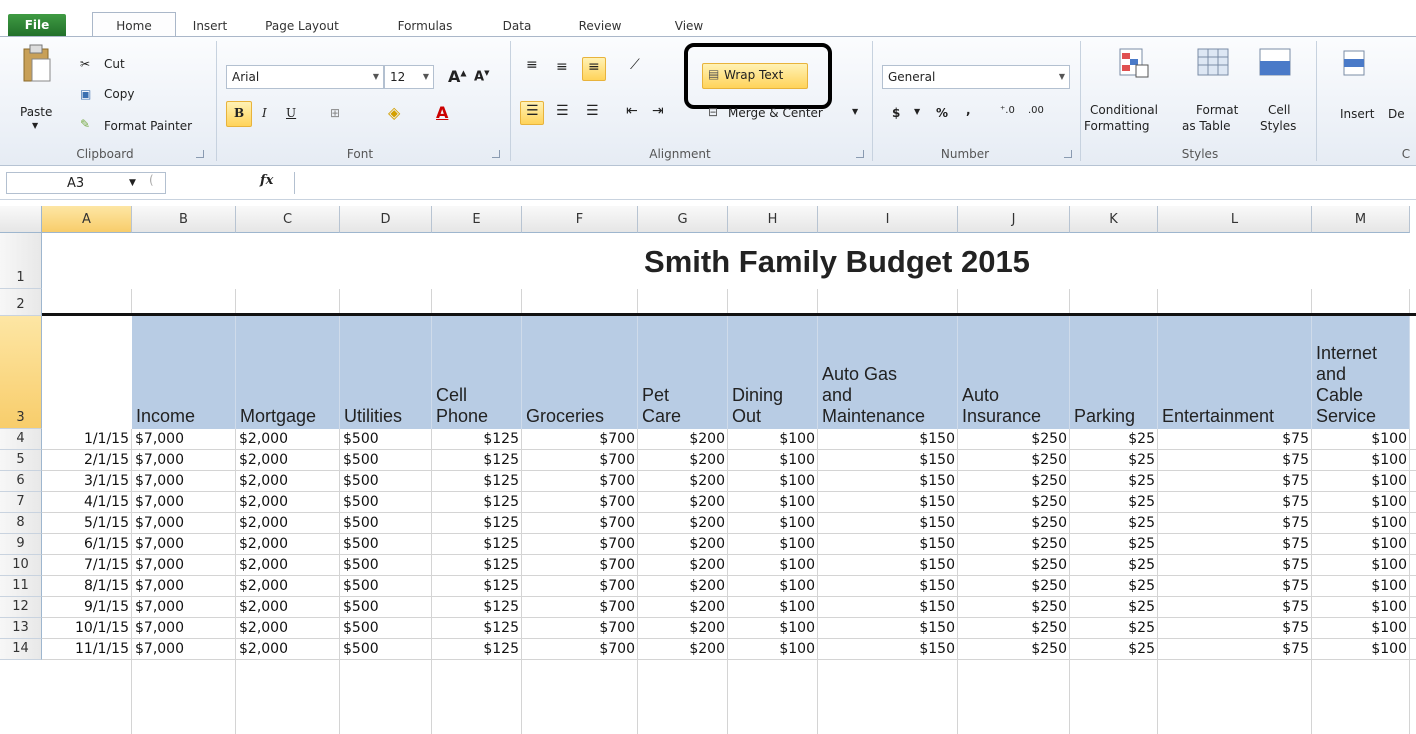 The height and width of the screenshot is (734, 1416). What do you see at coordinates (305, 77) in the screenshot?
I see `font-name-combo: Arial ▼` at bounding box center [305, 77].